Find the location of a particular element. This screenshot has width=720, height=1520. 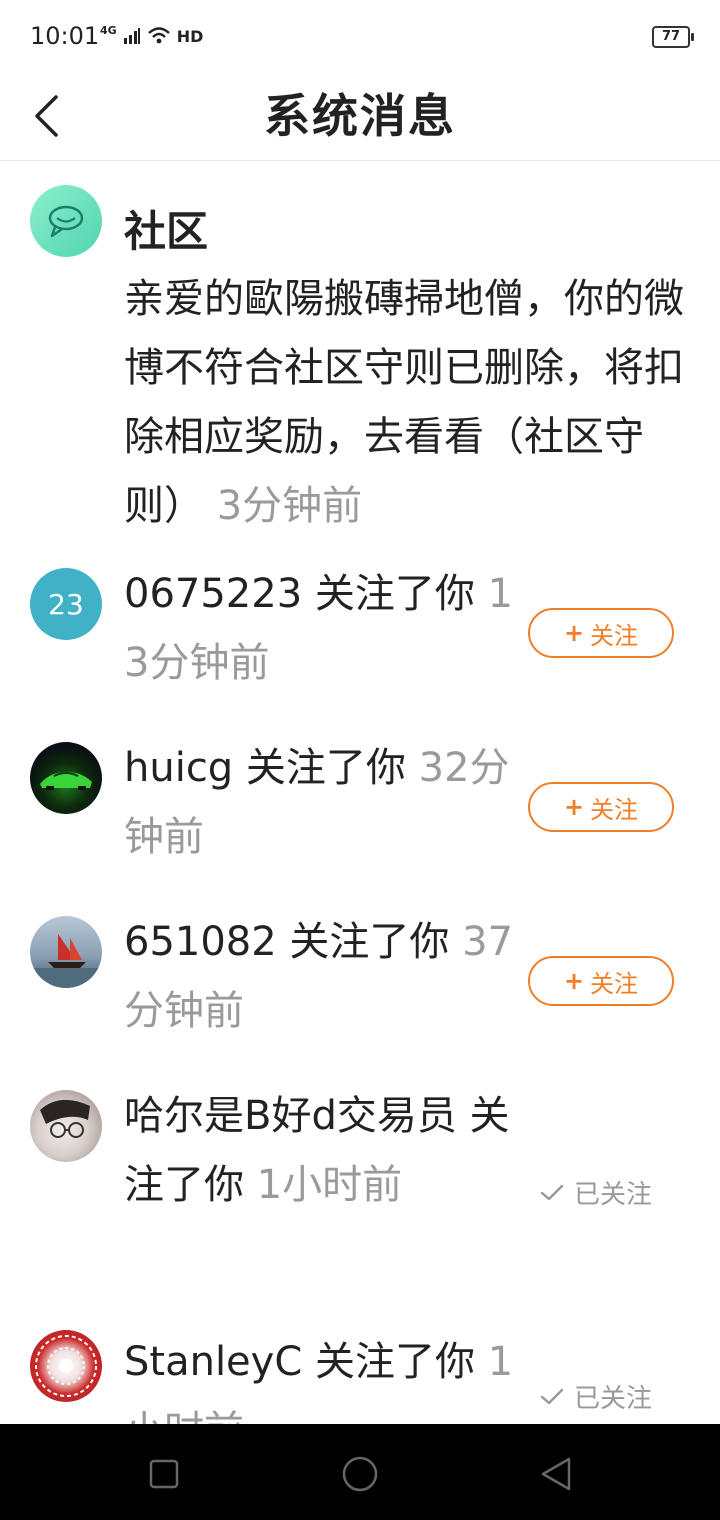

page-title: 系统消息 is located at coordinates (360, 116).